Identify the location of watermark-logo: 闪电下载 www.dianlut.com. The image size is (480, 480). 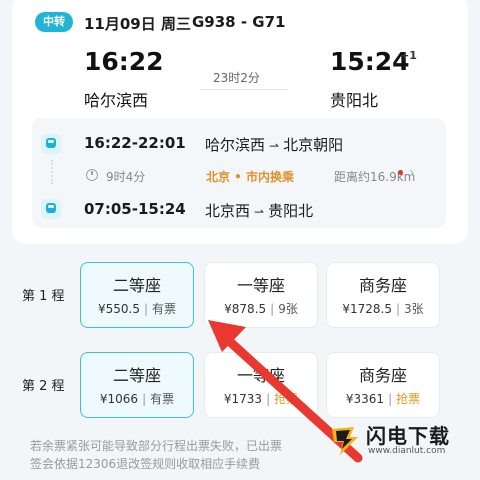
(401, 443).